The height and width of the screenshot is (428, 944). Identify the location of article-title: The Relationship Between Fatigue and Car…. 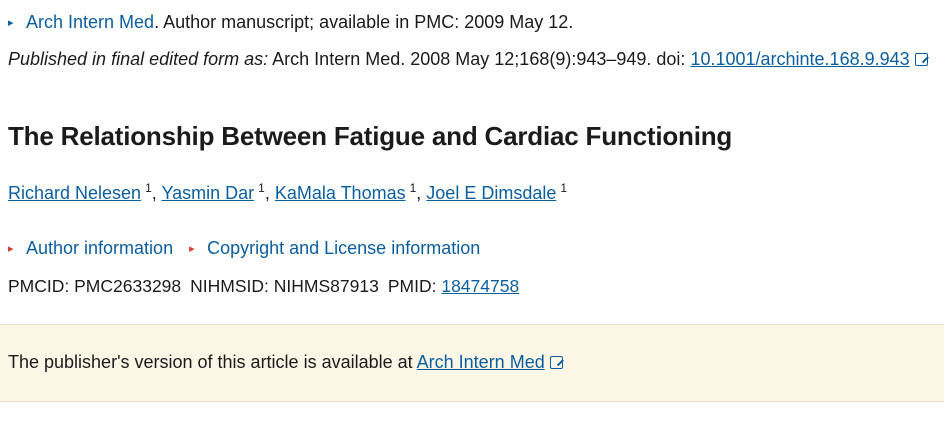
(370, 136).